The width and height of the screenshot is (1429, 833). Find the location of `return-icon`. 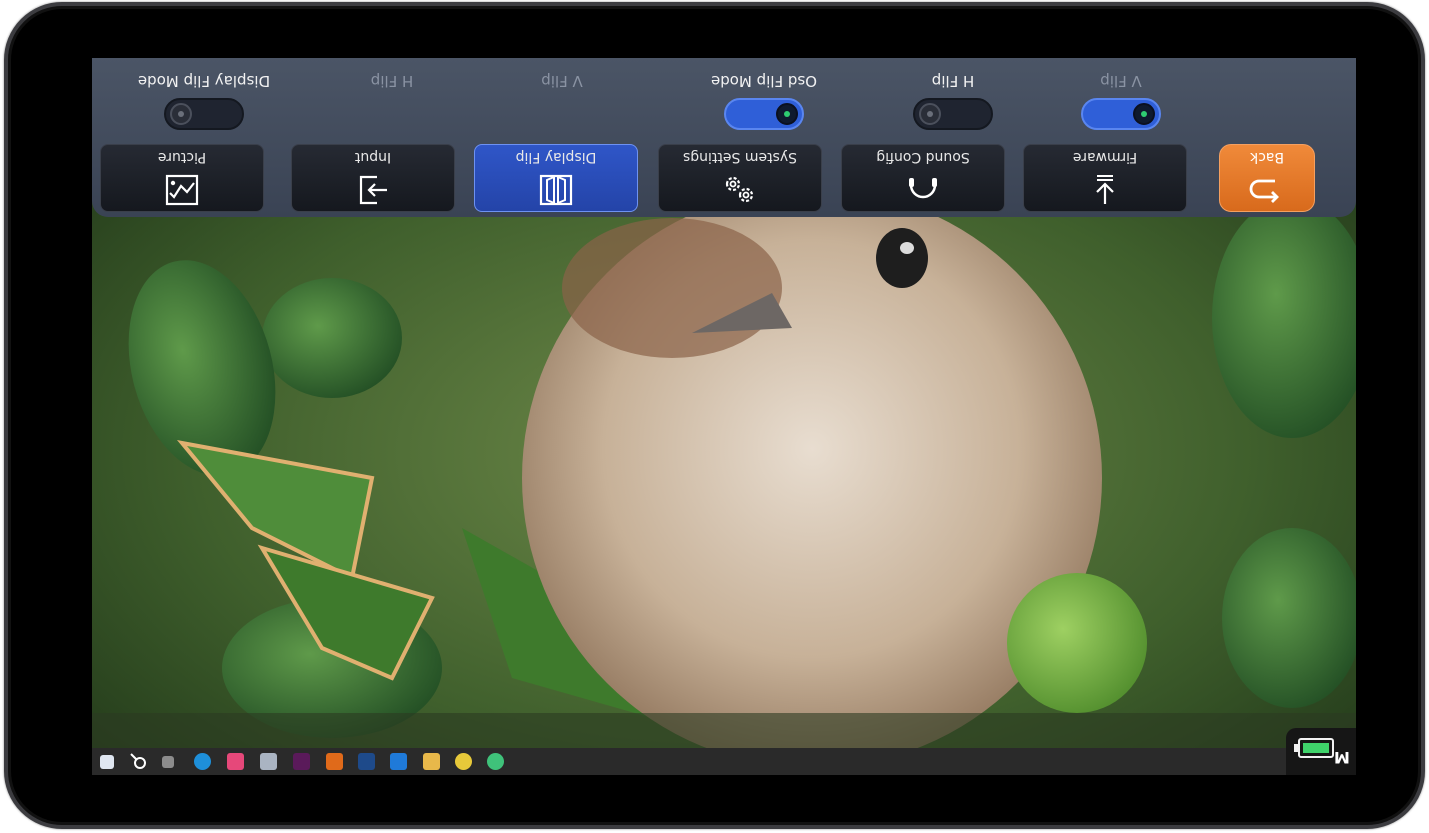

return-icon is located at coordinates (1267, 190).